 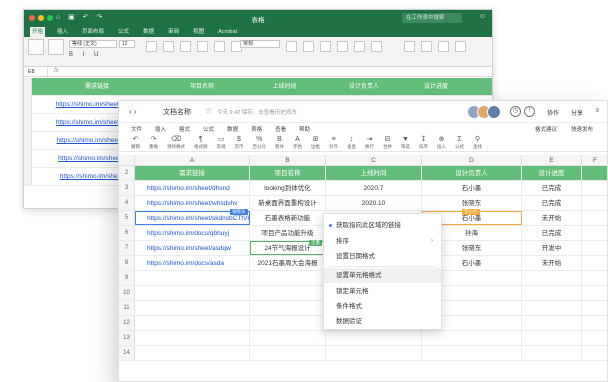 I want to click on more-icon: ≡, so click(x=597, y=111).